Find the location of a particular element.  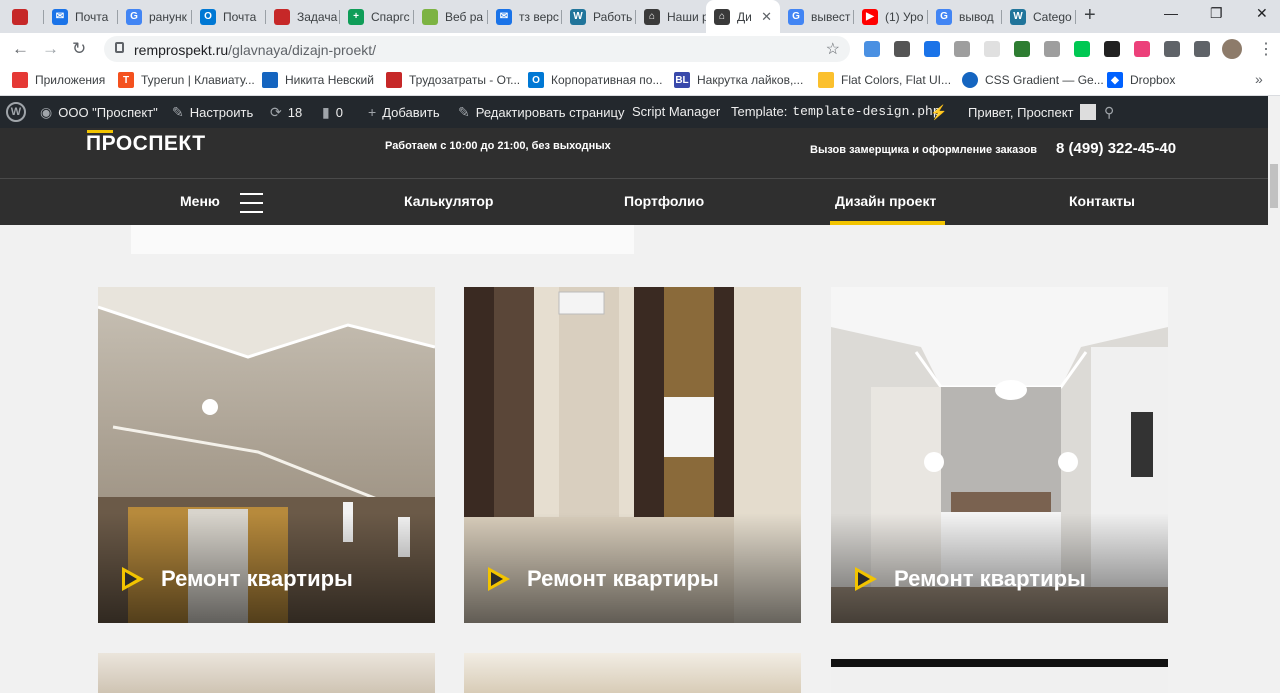

wp-template-info: Template: template-design.php is located at coordinates (836, 111).